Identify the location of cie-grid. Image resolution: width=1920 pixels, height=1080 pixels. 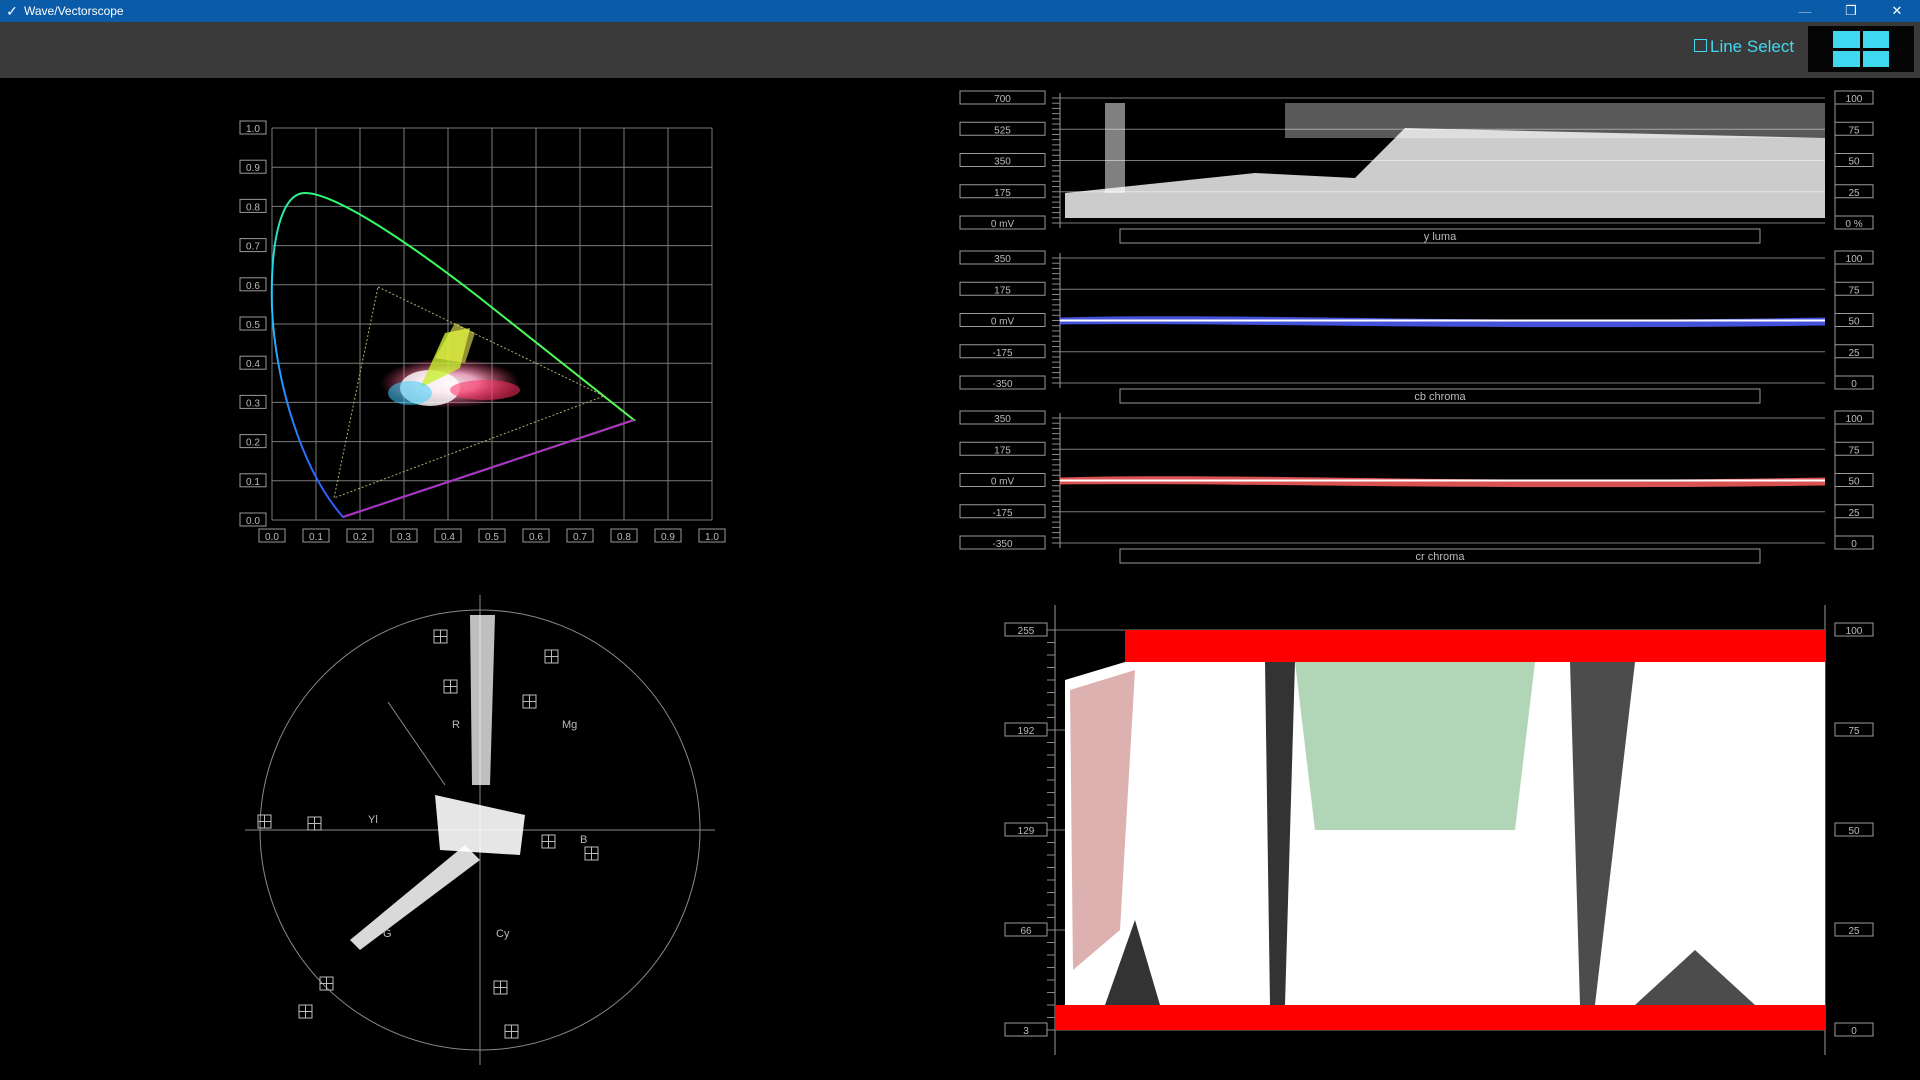
(492, 324).